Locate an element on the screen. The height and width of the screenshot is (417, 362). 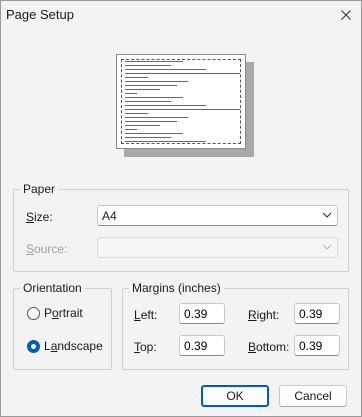
page-preview is located at coordinates (186, 106).